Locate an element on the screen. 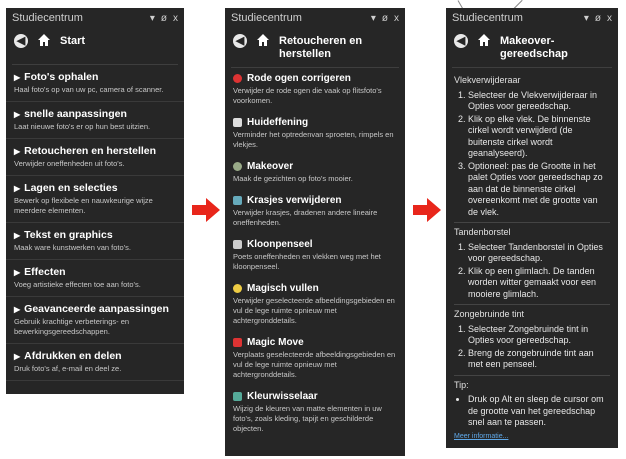  nav-row: ◀ Makeover-gereedschap is located at coordinates (532, 47).